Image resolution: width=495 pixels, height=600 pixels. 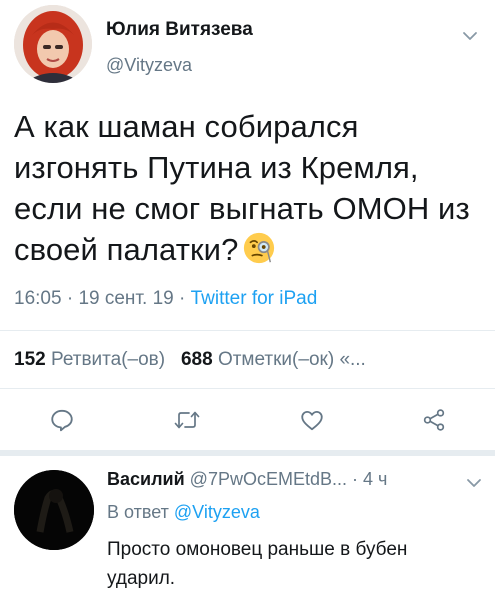 I want to click on reply-author-avatar, so click(x=54, y=510).